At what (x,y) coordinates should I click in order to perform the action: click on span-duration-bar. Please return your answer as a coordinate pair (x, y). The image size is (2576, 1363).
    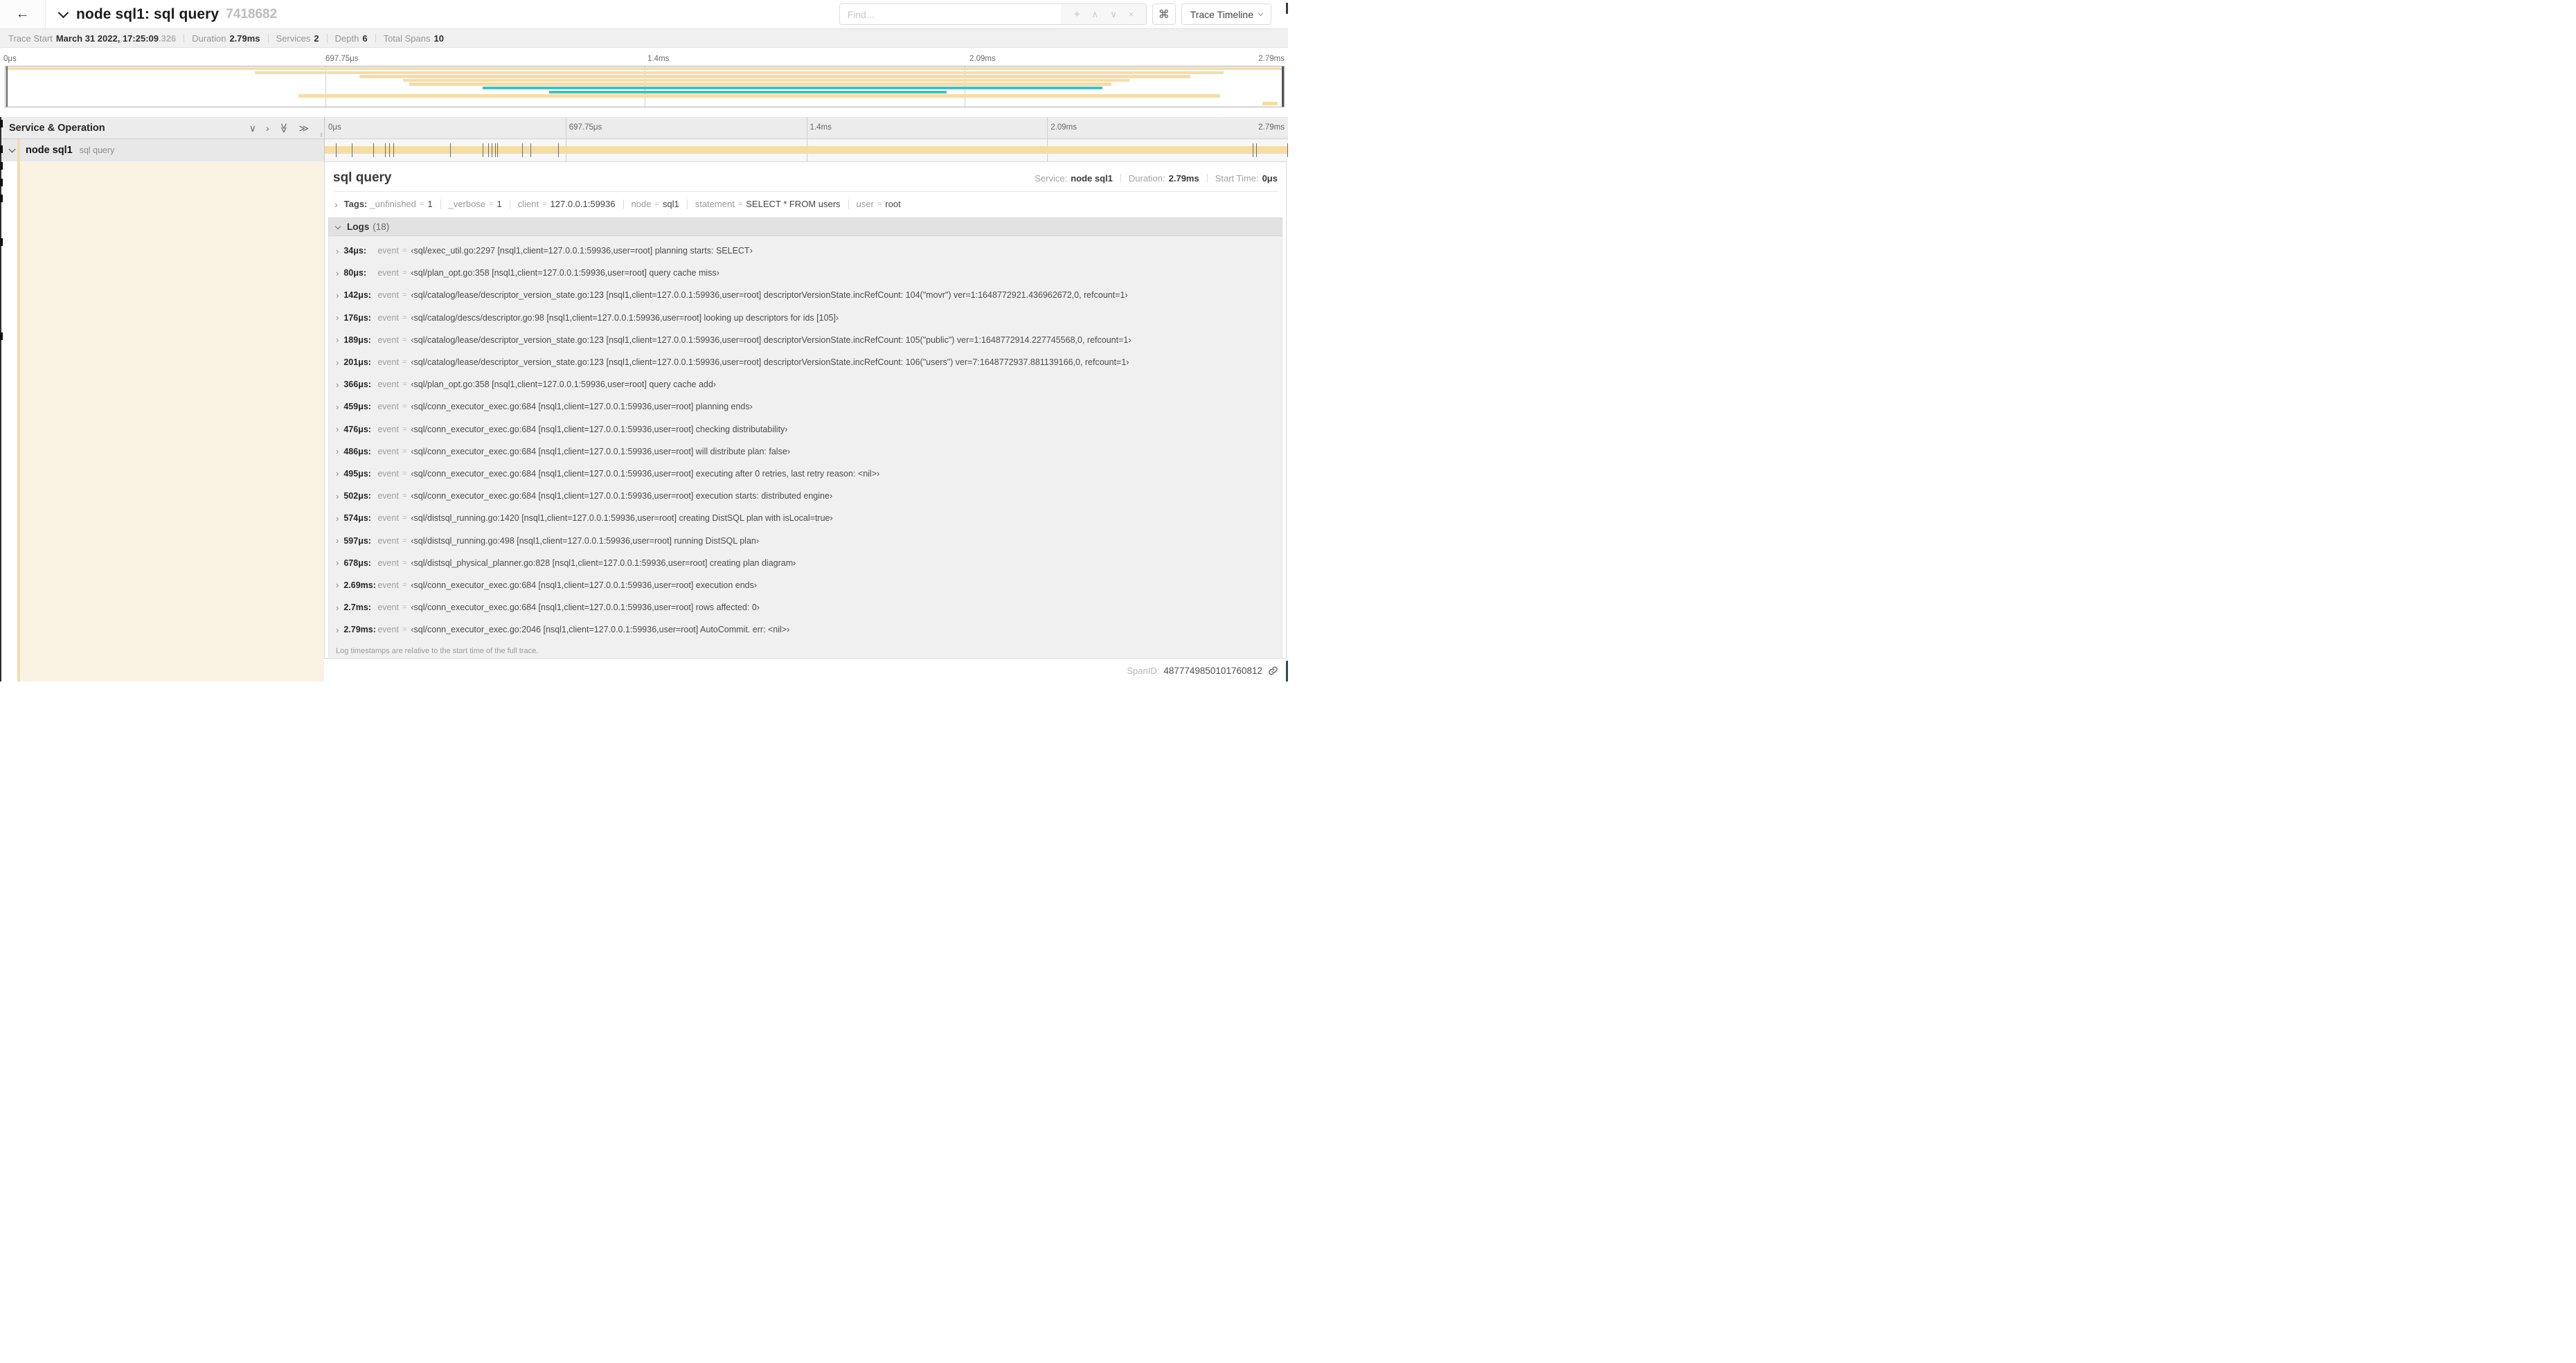
    Looking at the image, I should click on (806, 150).